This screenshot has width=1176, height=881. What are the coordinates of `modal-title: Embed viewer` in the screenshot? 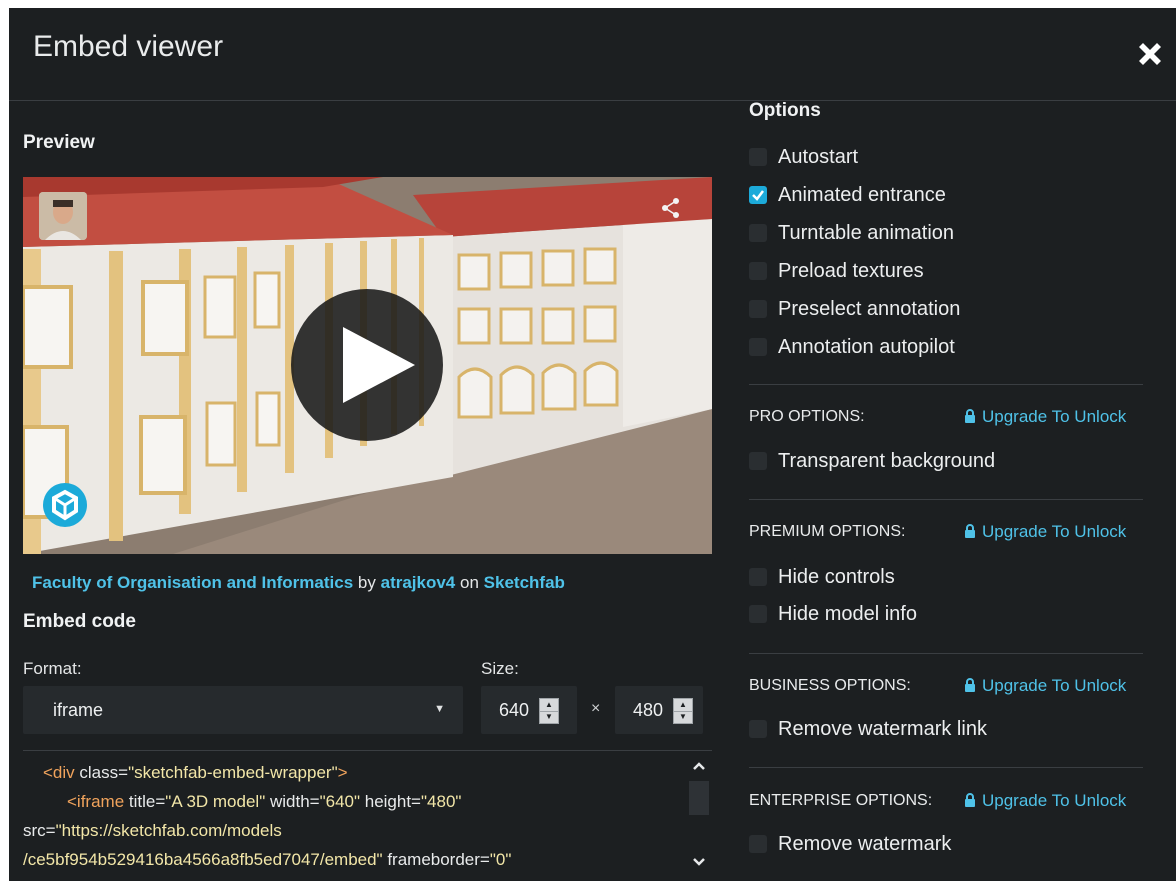 It's located at (128, 46).